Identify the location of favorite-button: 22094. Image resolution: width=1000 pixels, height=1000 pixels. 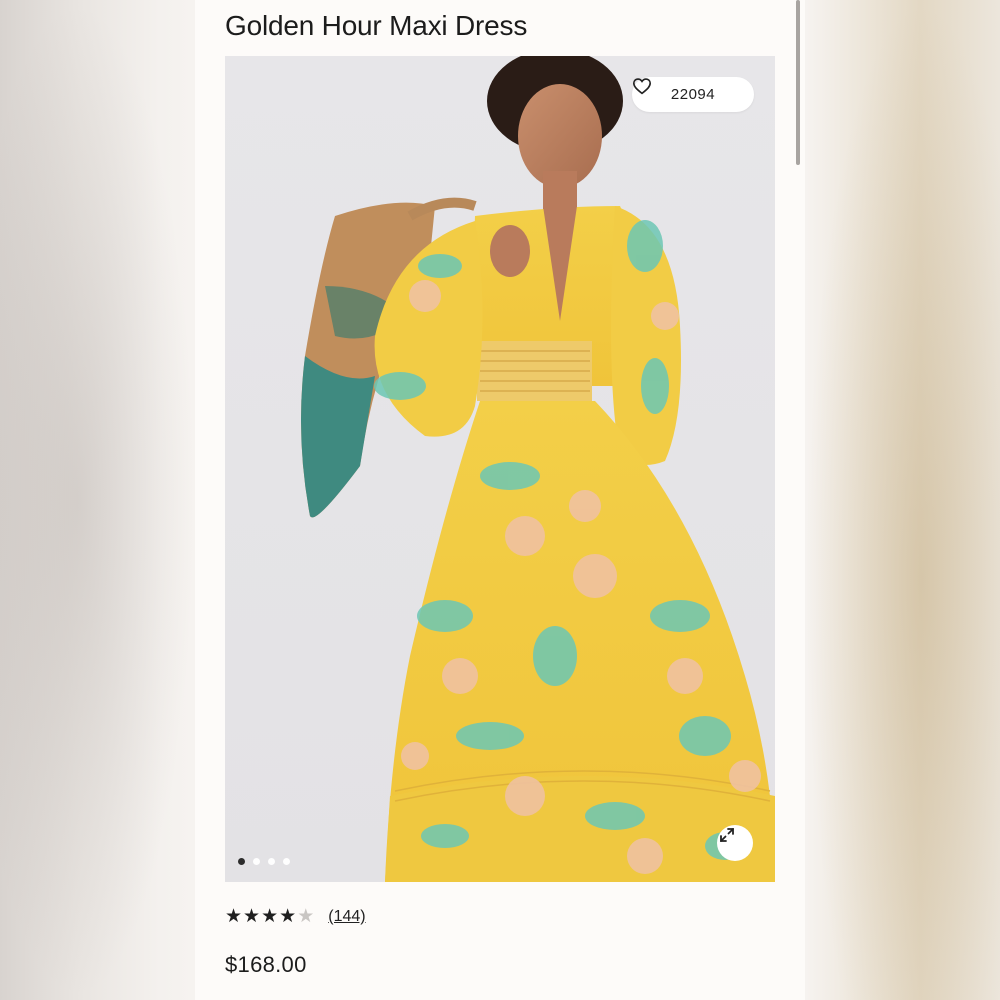
(693, 94).